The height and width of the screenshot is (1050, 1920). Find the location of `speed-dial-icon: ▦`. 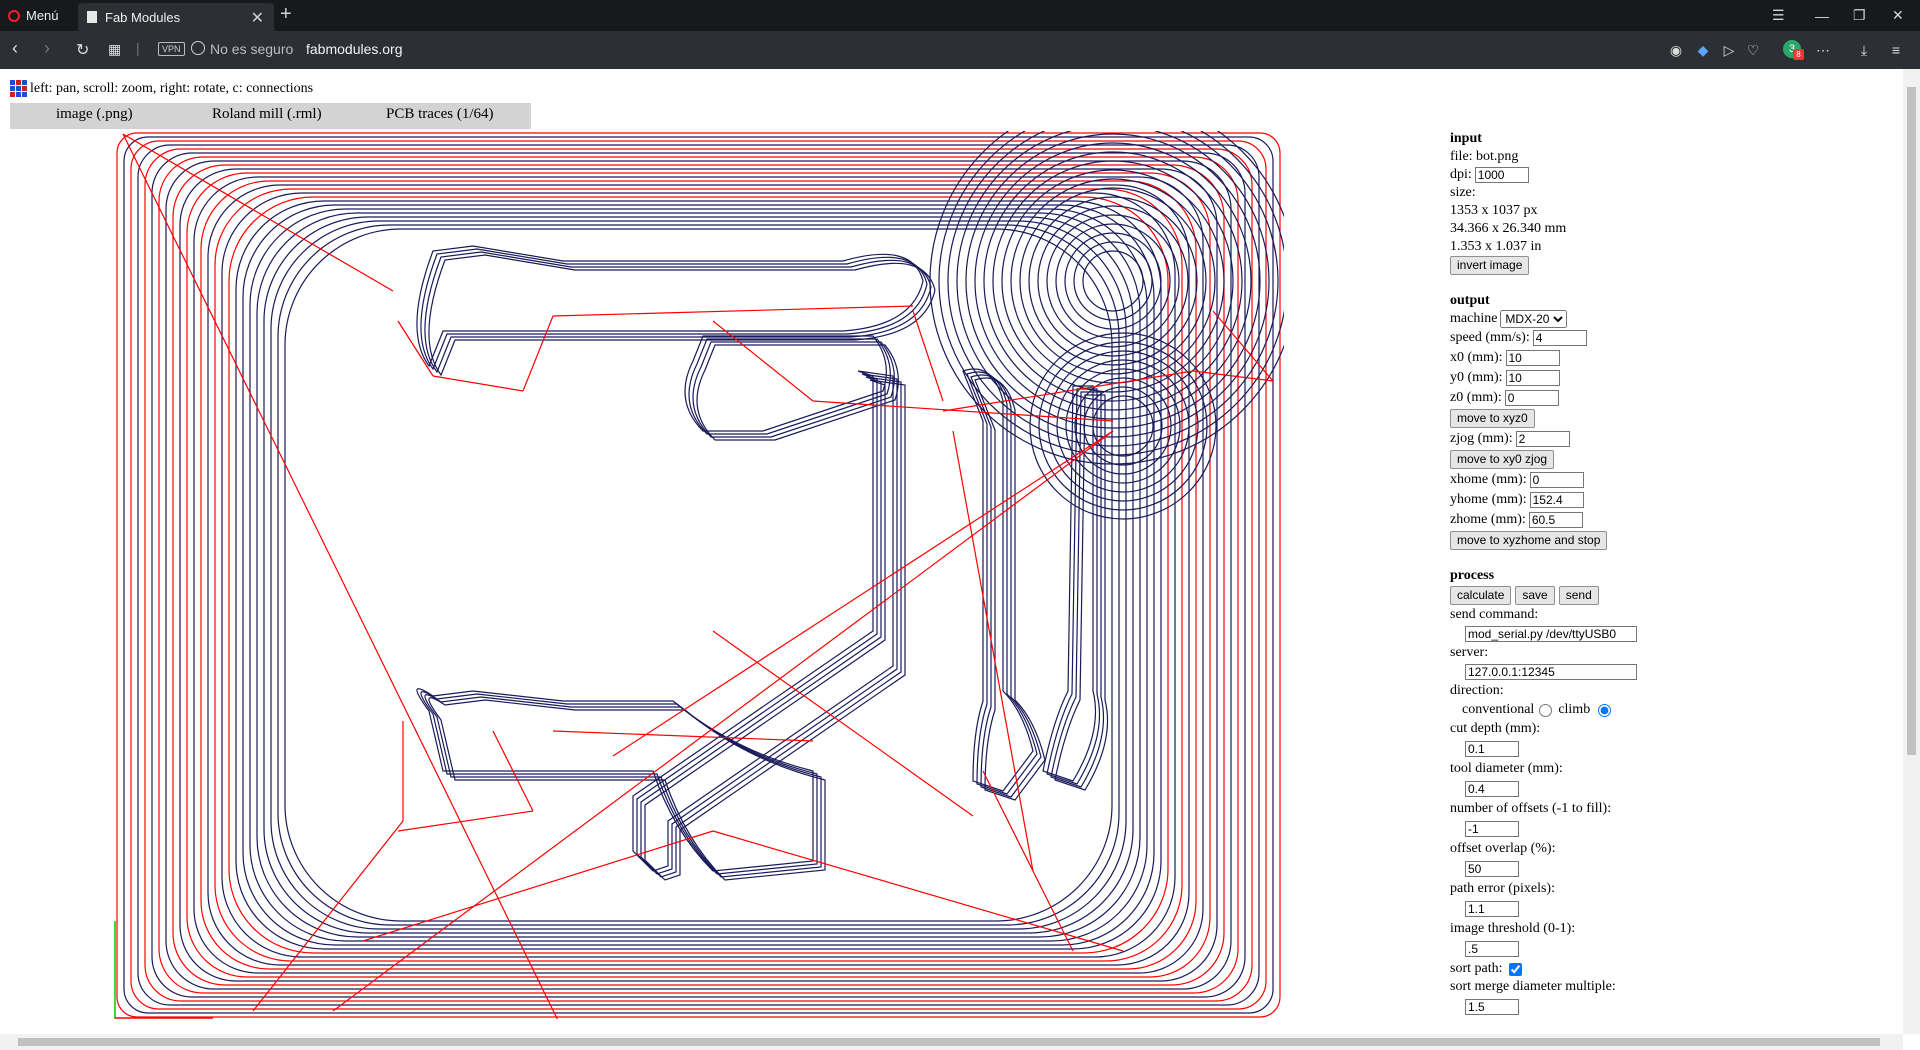

speed-dial-icon: ▦ is located at coordinates (114, 49).